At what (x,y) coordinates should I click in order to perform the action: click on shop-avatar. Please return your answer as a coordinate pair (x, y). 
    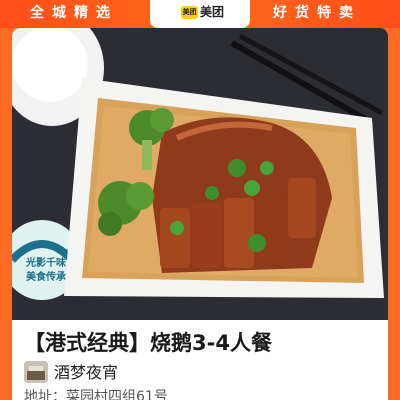
    Looking at the image, I should click on (36, 372).